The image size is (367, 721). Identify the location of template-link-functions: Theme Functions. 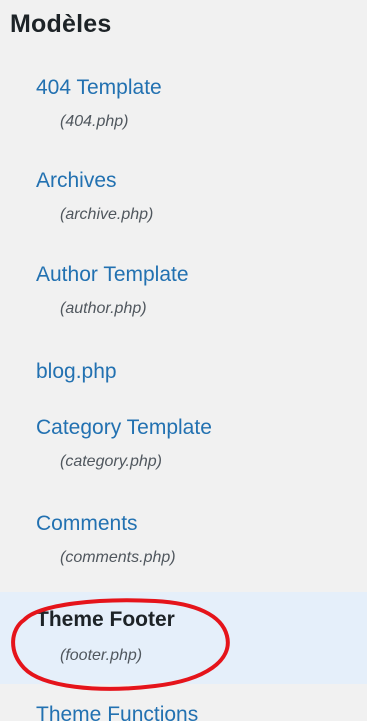
(117, 712).